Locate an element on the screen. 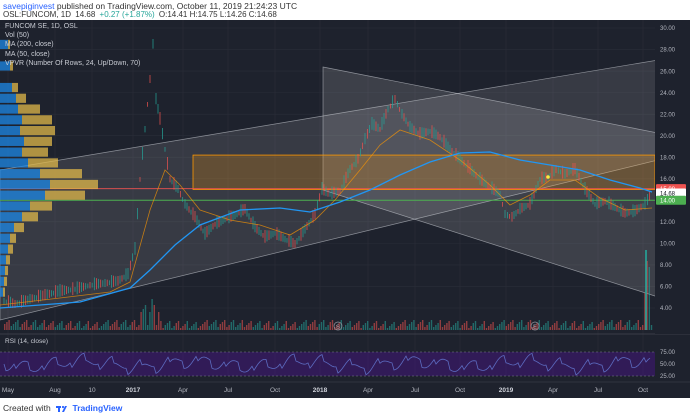 The width and height of the screenshot is (690, 417). time-tick-label: 2017 is located at coordinates (133, 390).